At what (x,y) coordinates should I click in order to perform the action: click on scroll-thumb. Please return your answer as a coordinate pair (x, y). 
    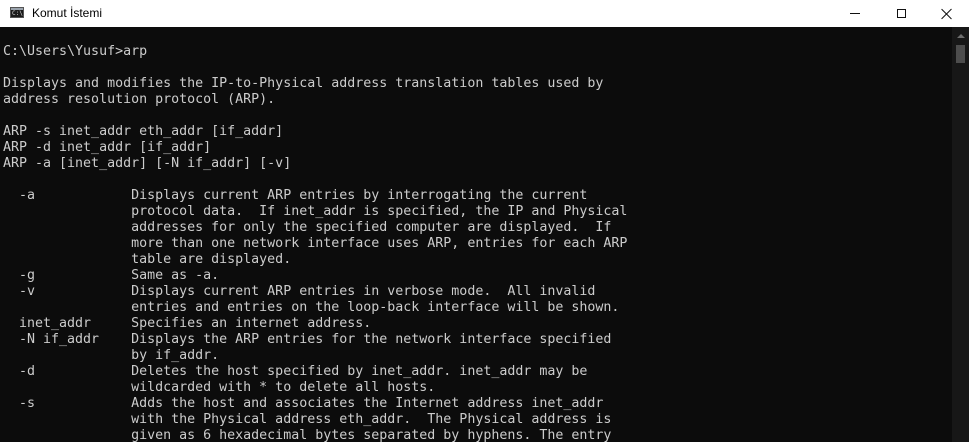
    Looking at the image, I should click on (960, 54).